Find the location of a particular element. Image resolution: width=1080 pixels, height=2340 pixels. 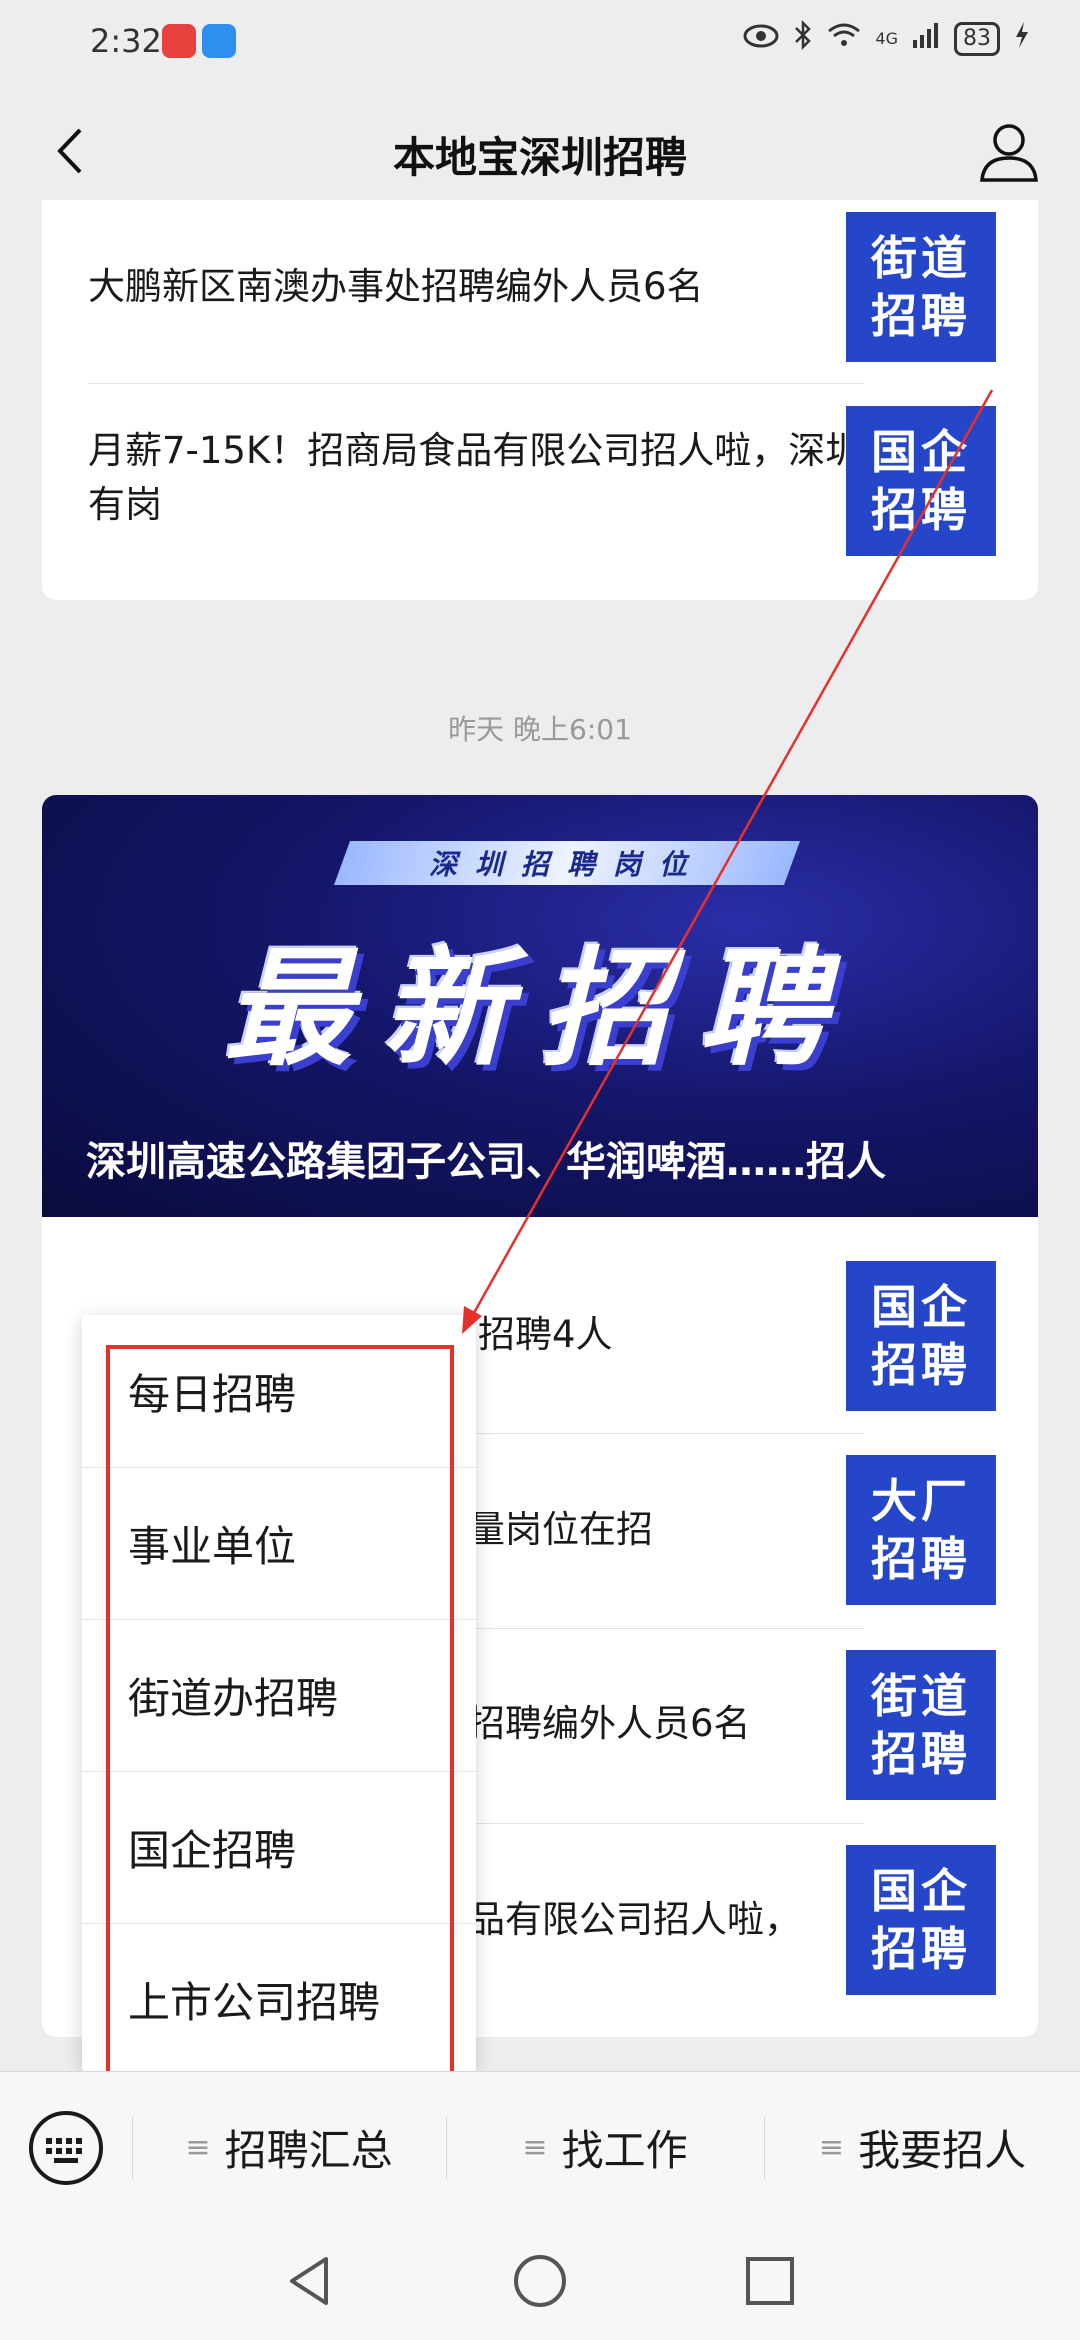

person-icon is located at coordinates (1009, 153).